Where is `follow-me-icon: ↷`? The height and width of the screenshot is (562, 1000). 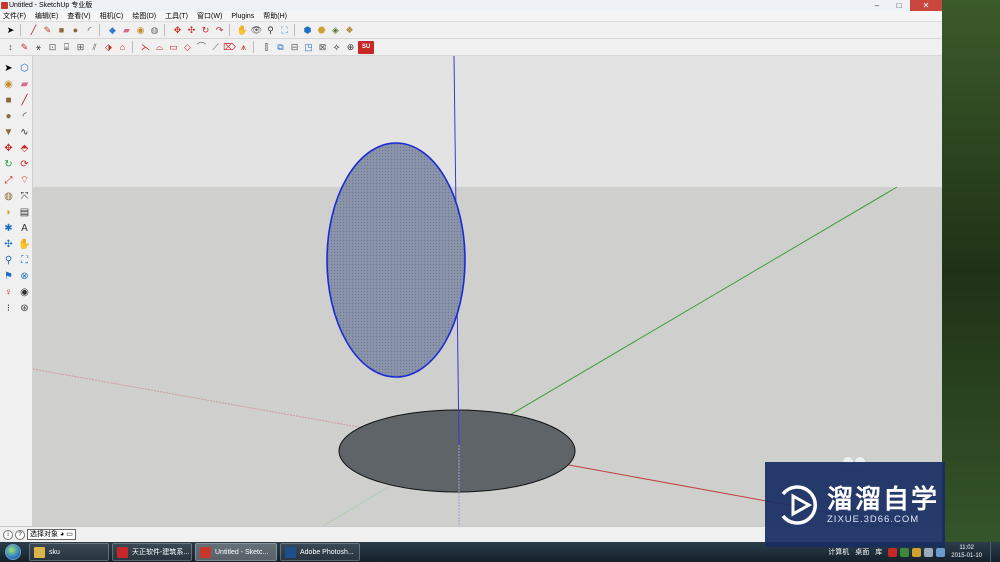 follow-me-icon: ↷ is located at coordinates (219, 30).